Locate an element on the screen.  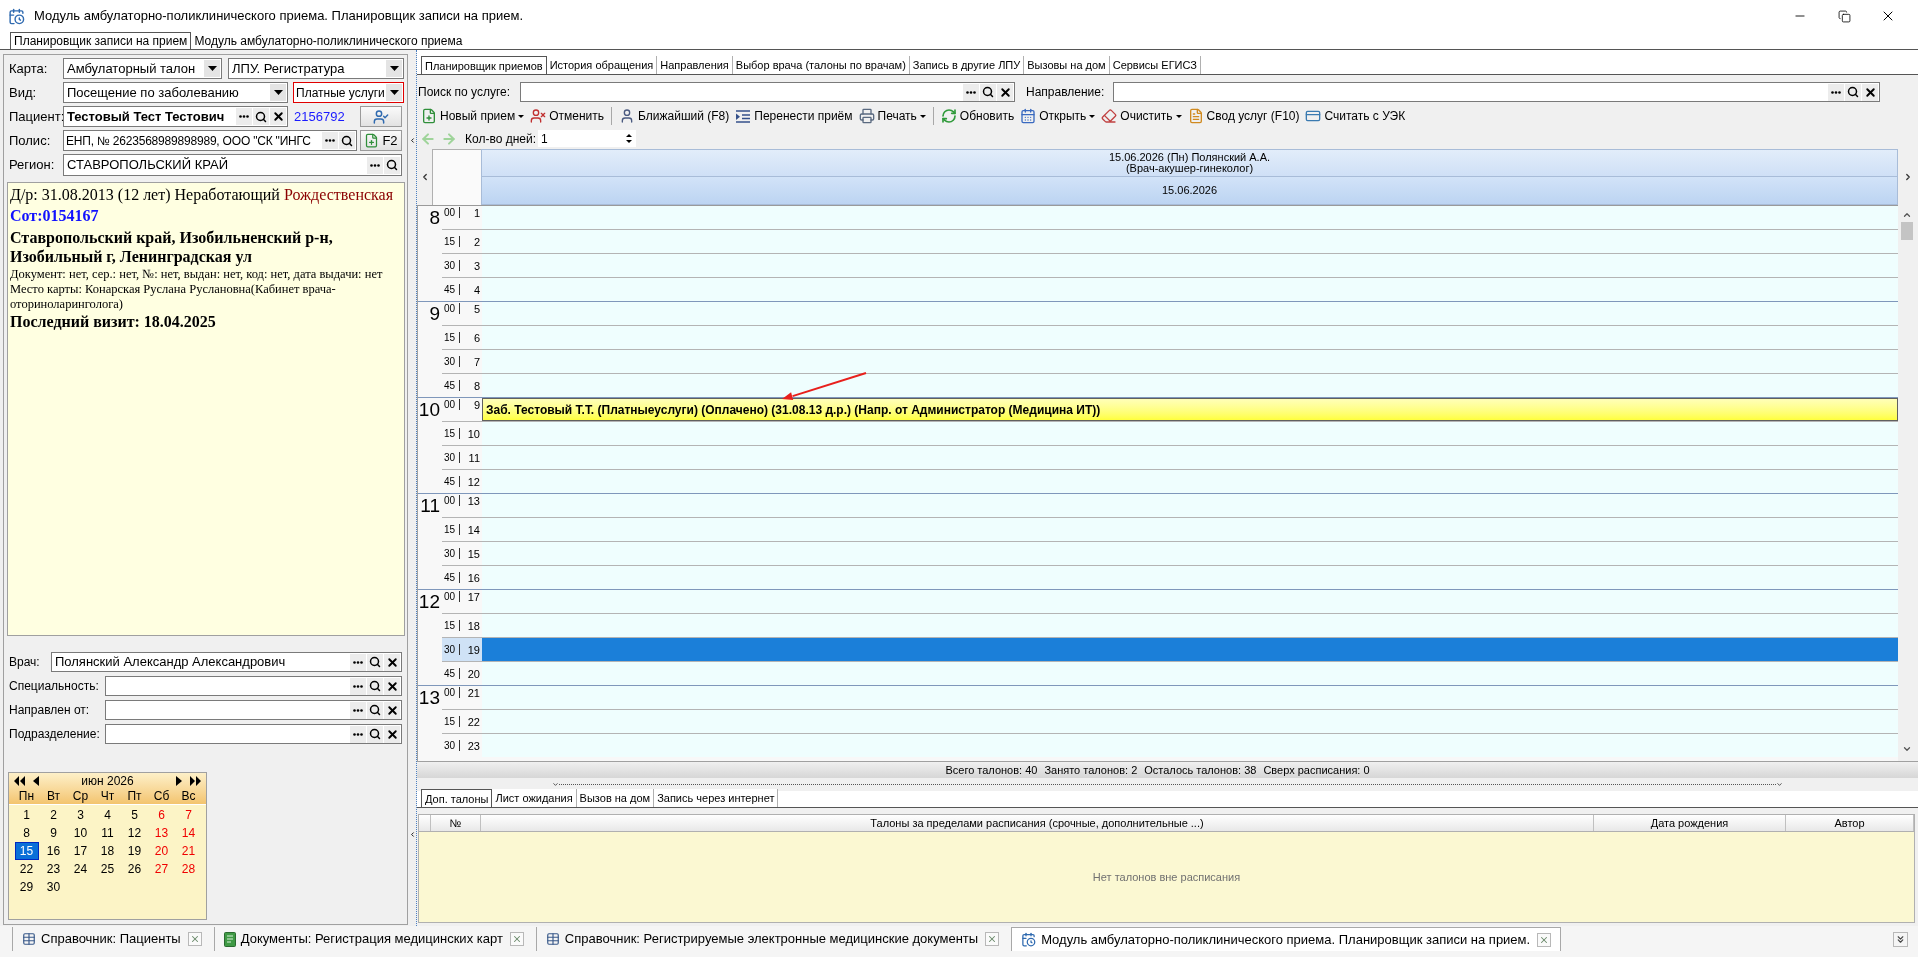
patient-number-link: 2156792 is located at coordinates (319, 116).